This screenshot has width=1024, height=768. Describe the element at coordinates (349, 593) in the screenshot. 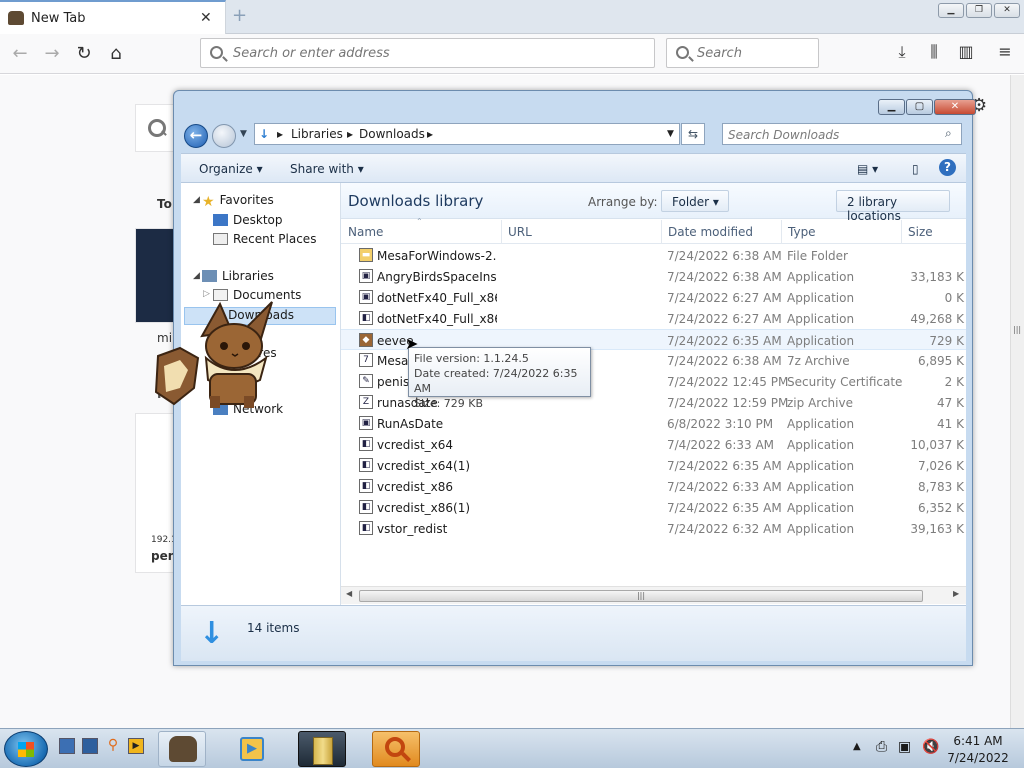

I see `scroll-left-icon: ◀` at that location.